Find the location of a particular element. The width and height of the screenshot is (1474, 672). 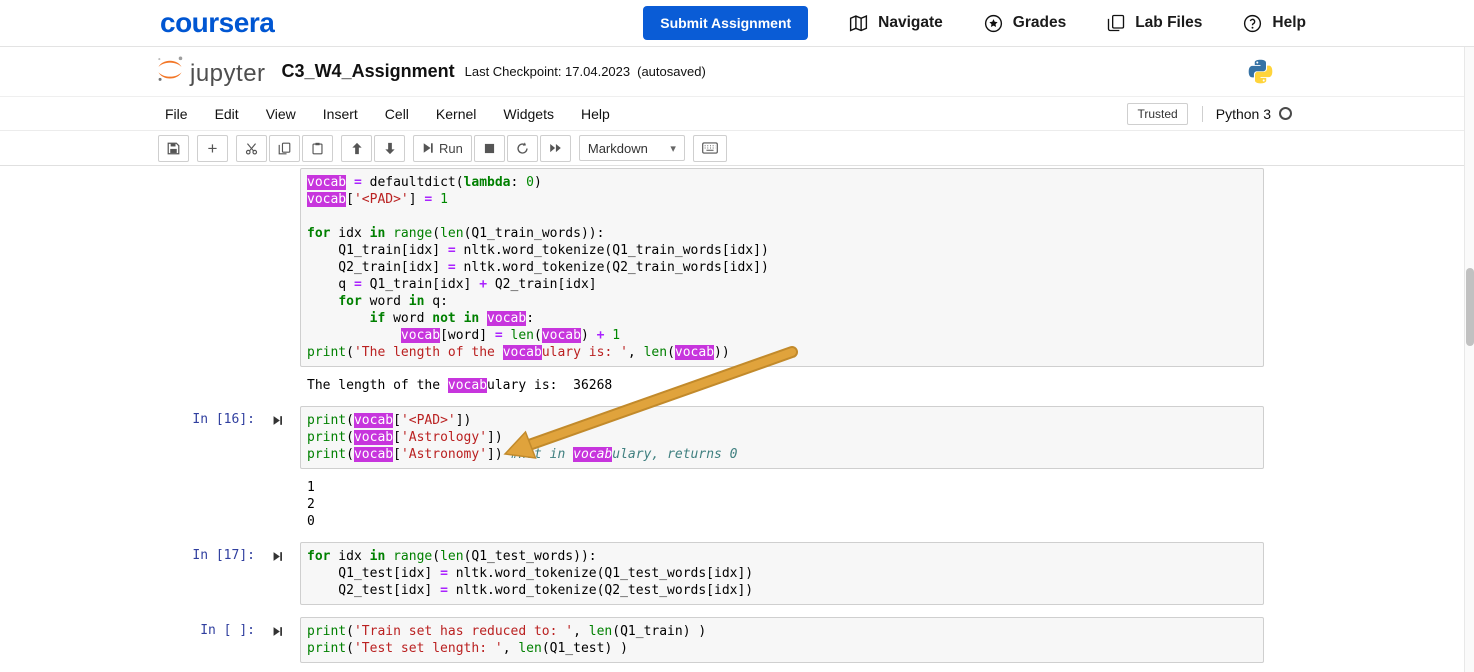

stop-icon is located at coordinates (489, 148).